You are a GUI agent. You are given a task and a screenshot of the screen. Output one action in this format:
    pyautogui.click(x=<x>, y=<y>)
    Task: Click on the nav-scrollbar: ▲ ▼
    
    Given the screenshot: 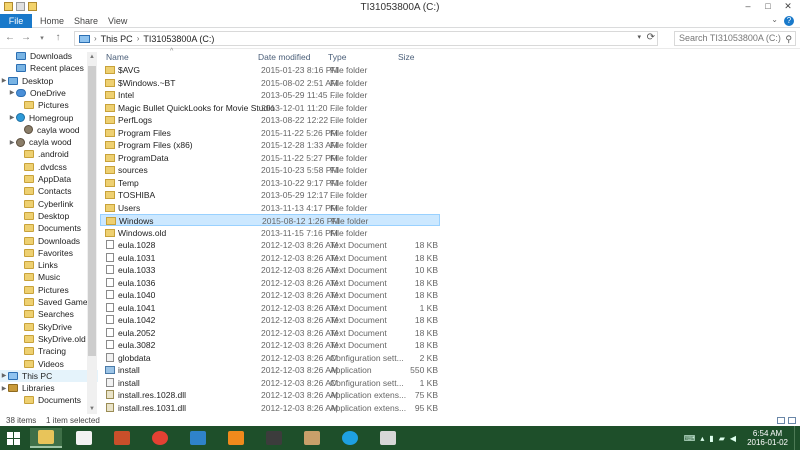 What is the action you would take?
    pyautogui.click(x=92, y=233)
    